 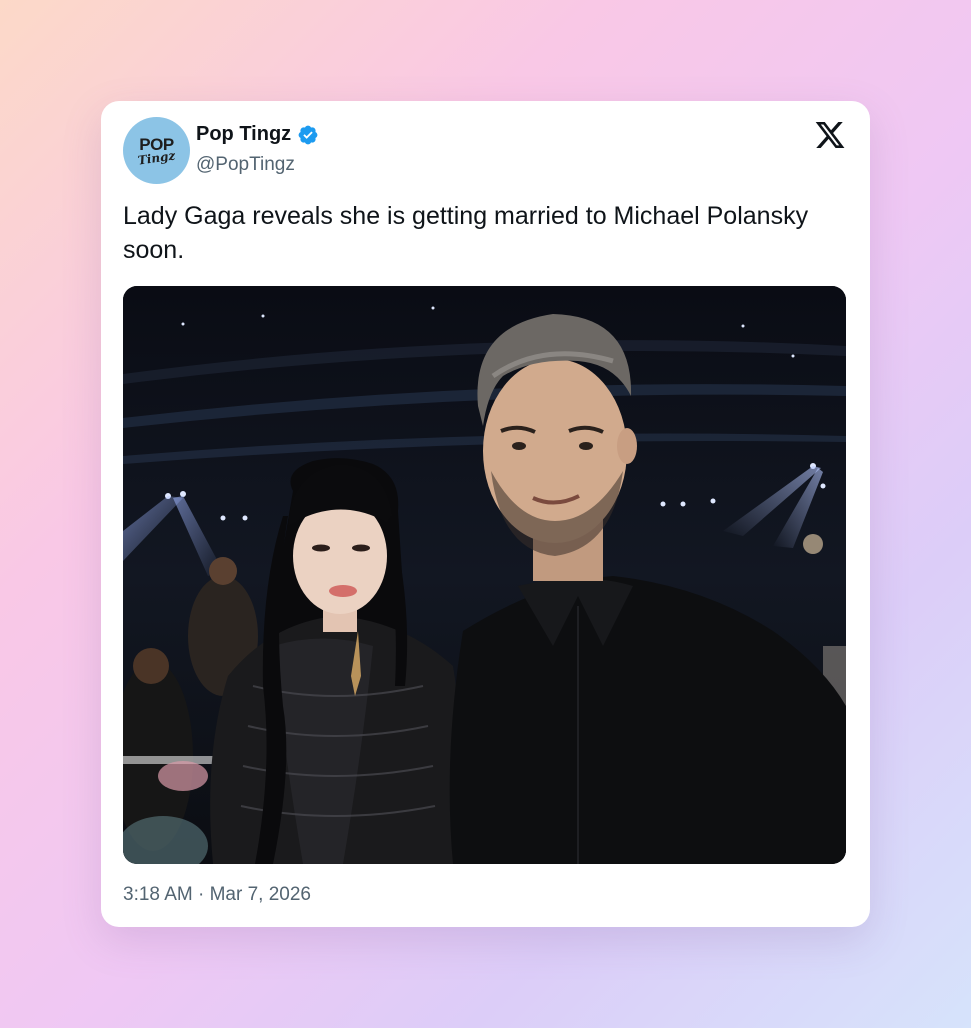 What do you see at coordinates (243, 134) in the screenshot?
I see `author-display-name: Pop Tingz` at bounding box center [243, 134].